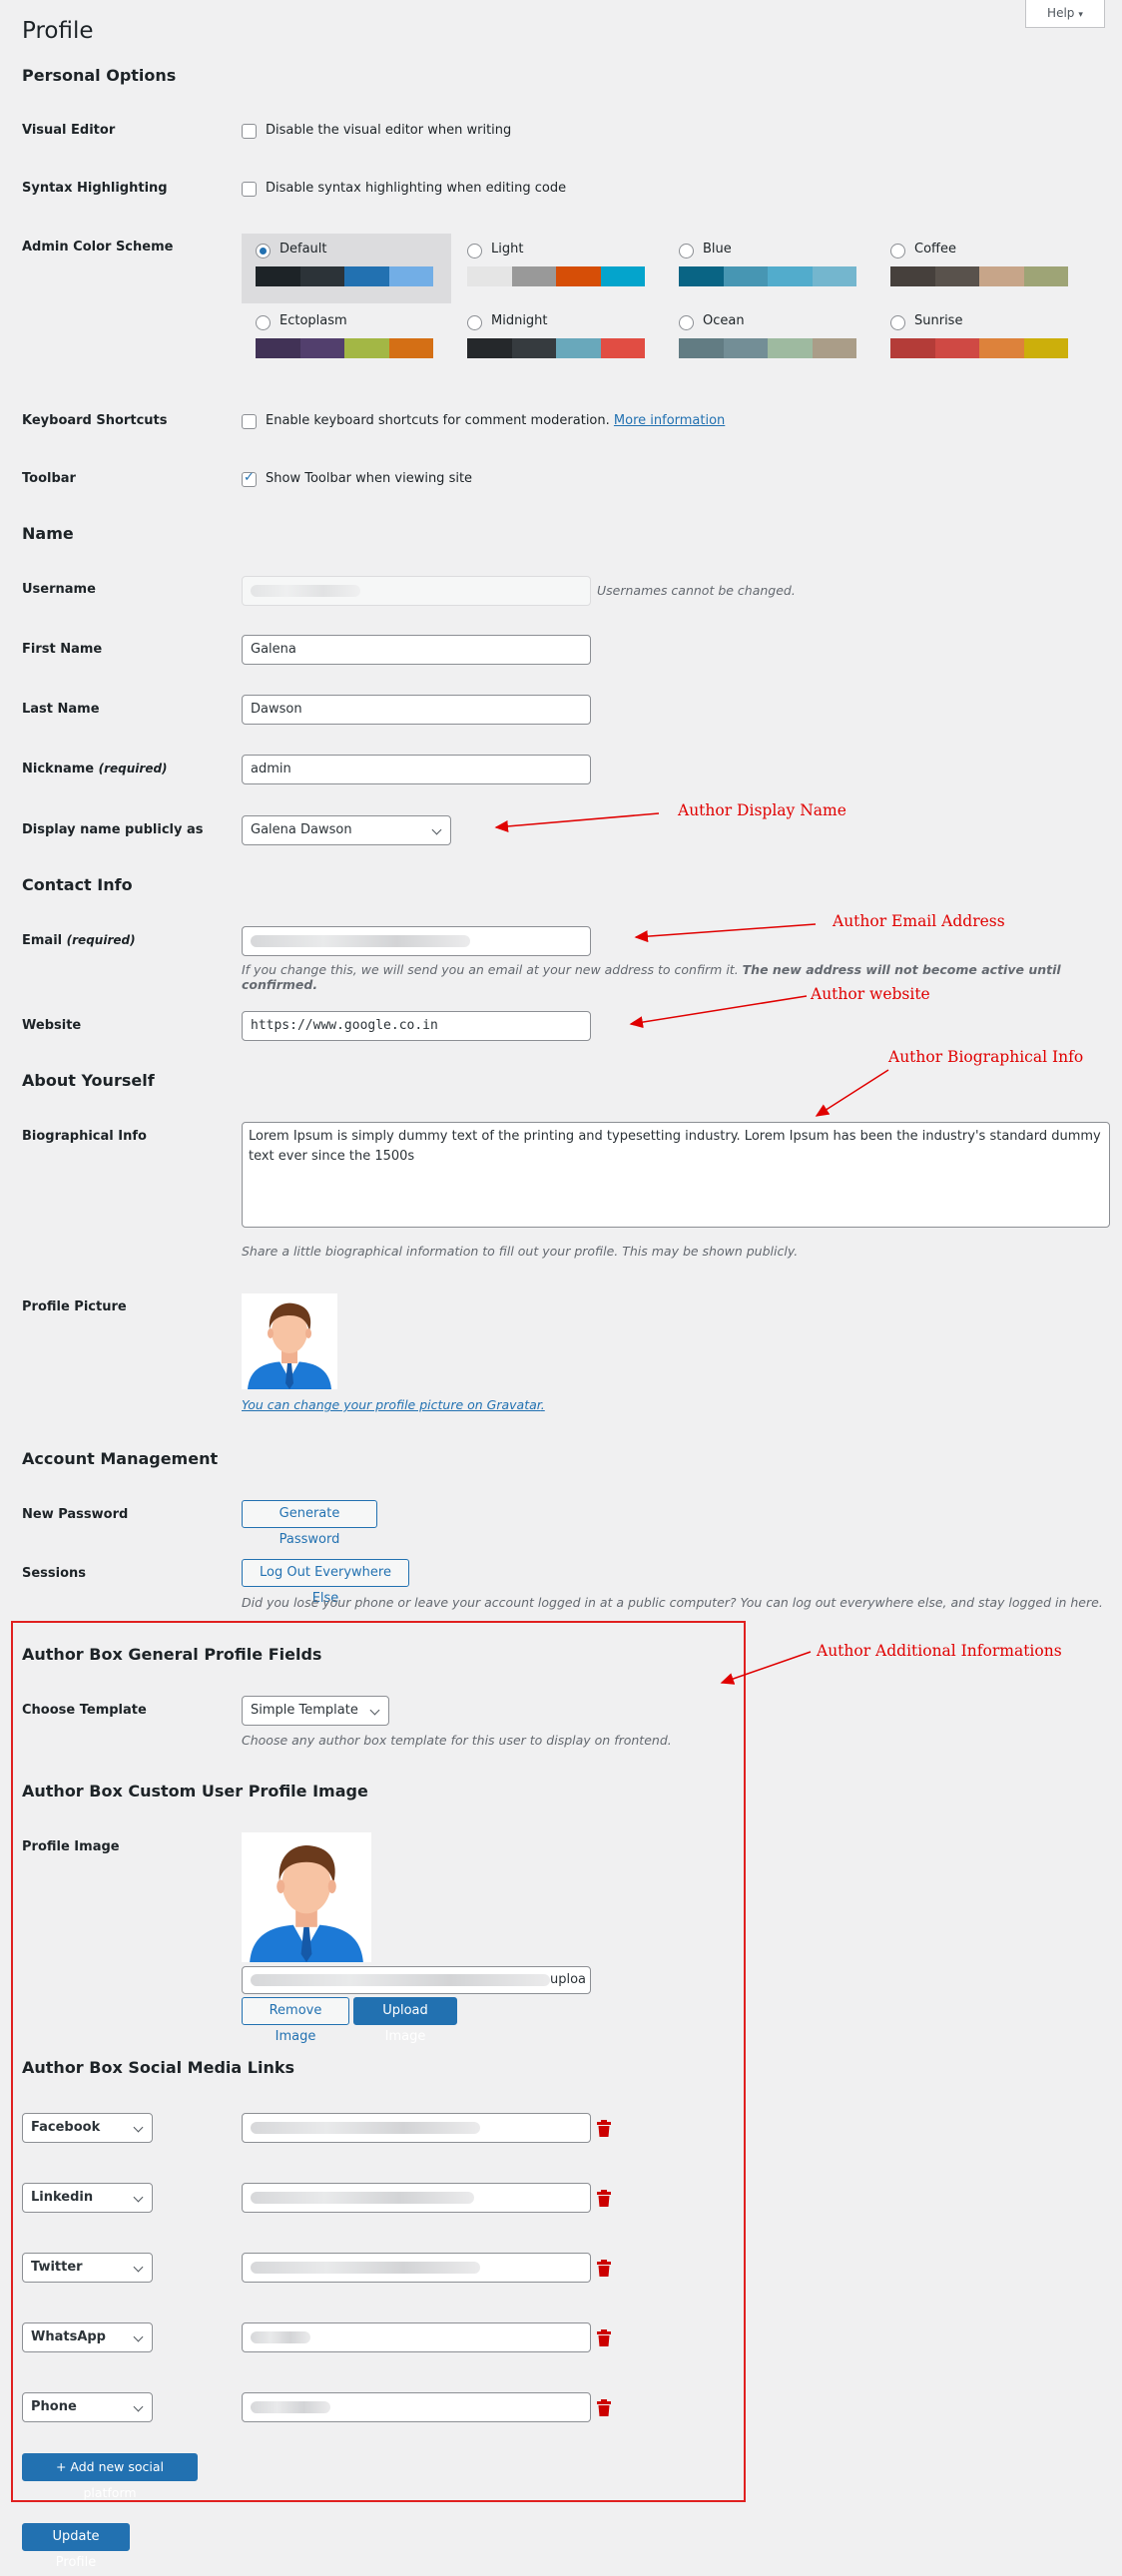 This screenshot has width=1122, height=2576. What do you see at coordinates (986, 1057) in the screenshot?
I see `annotation-bio: Author Biographical Info` at bounding box center [986, 1057].